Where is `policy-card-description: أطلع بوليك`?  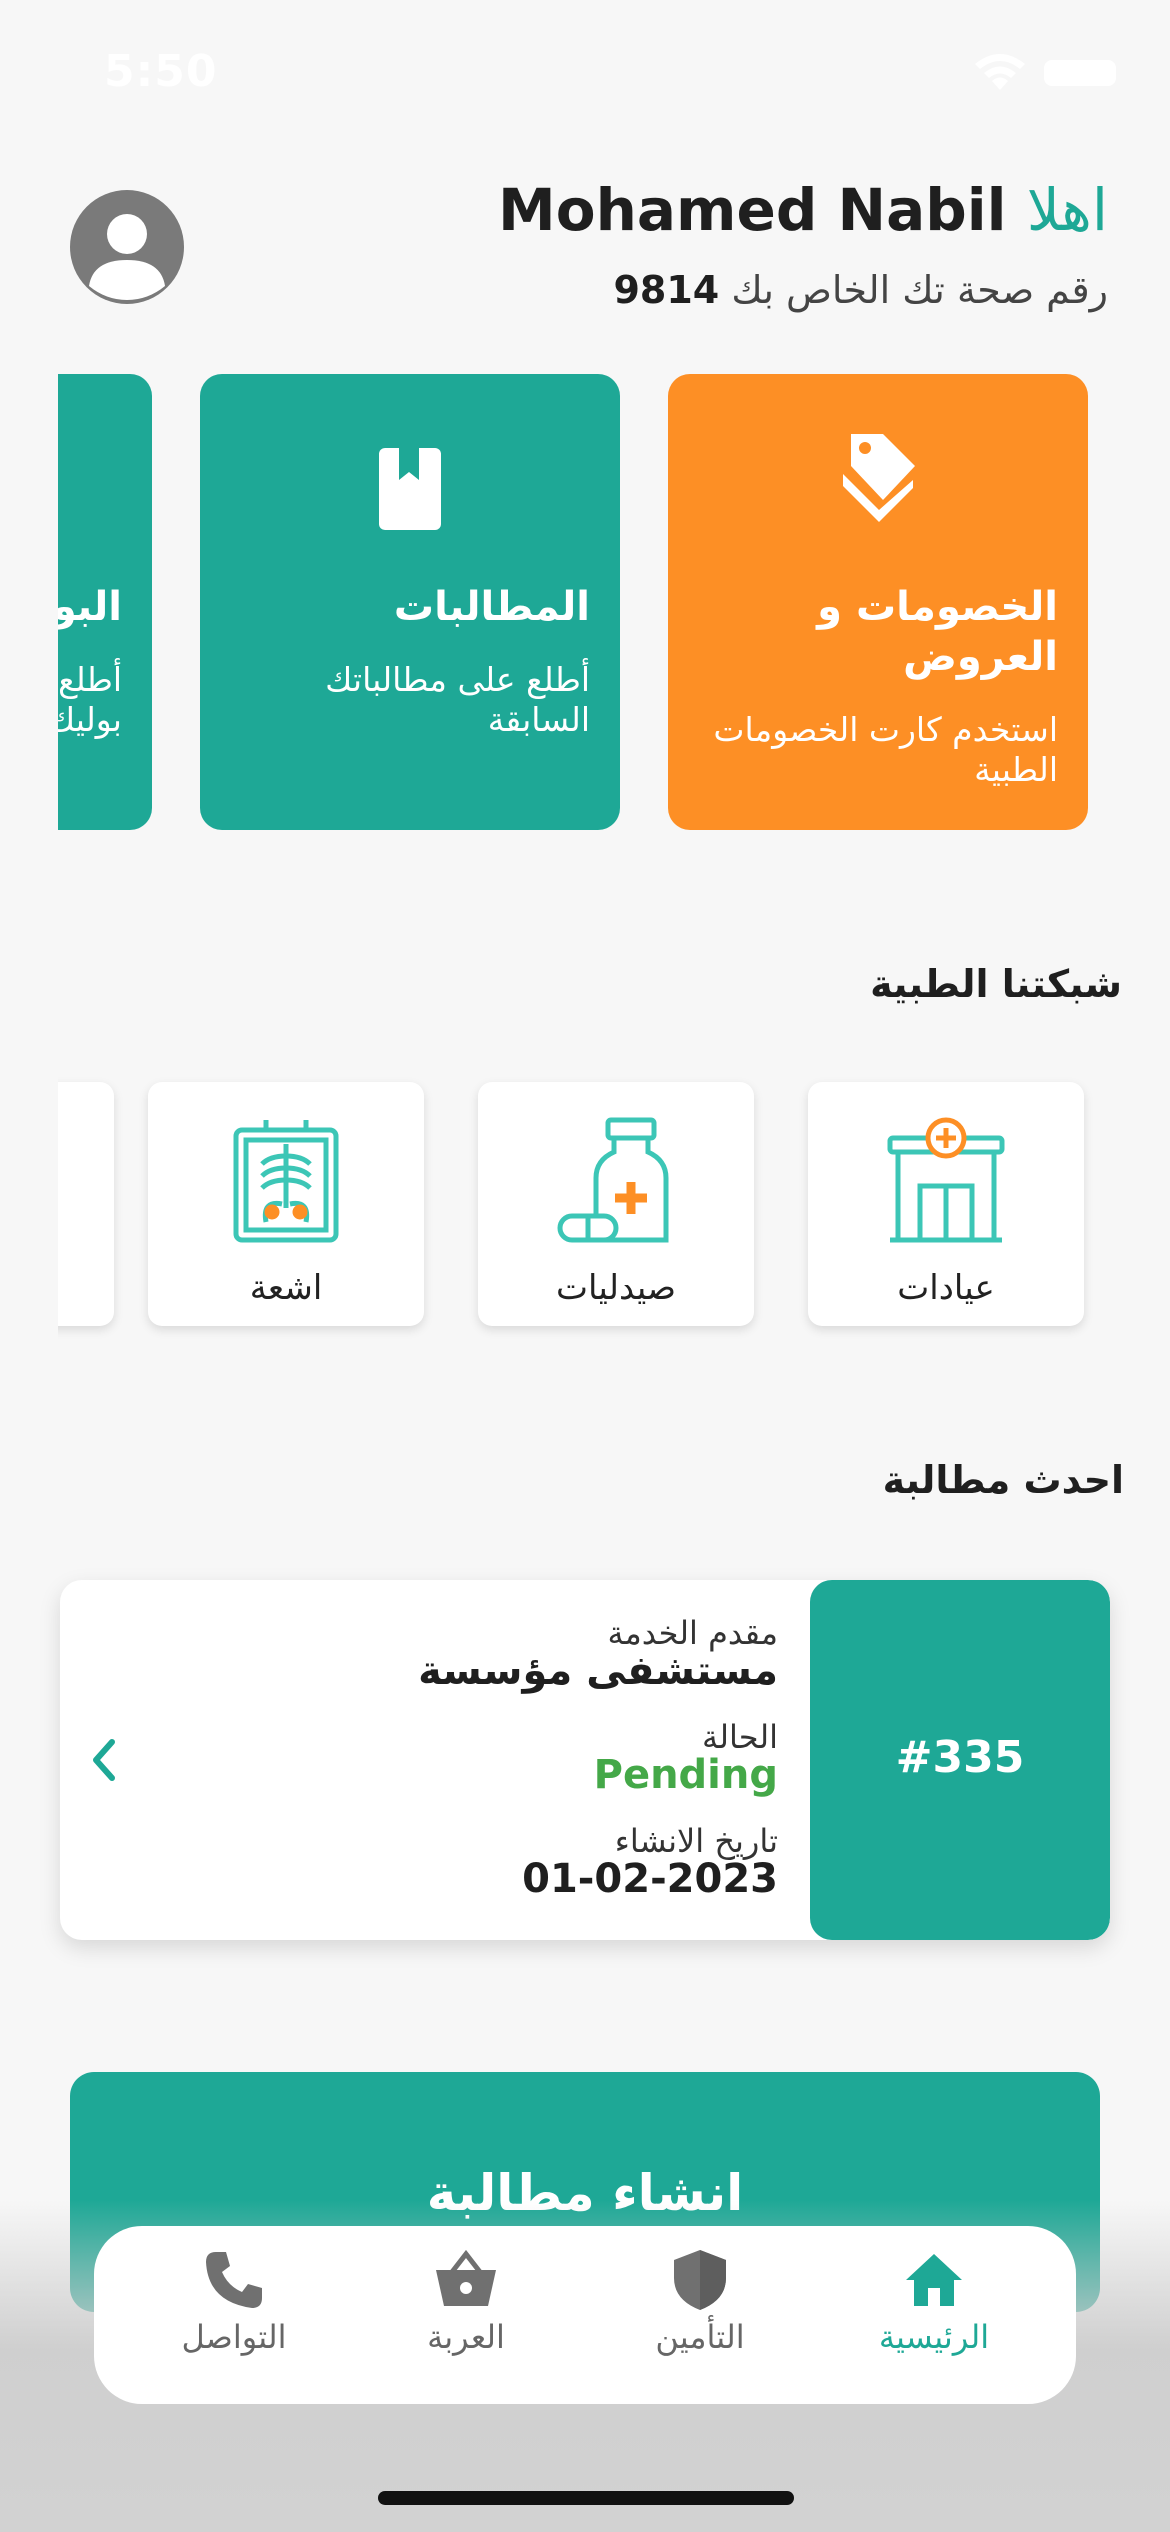
policy-card-description: أطلع بوليك is located at coordinates (90, 699).